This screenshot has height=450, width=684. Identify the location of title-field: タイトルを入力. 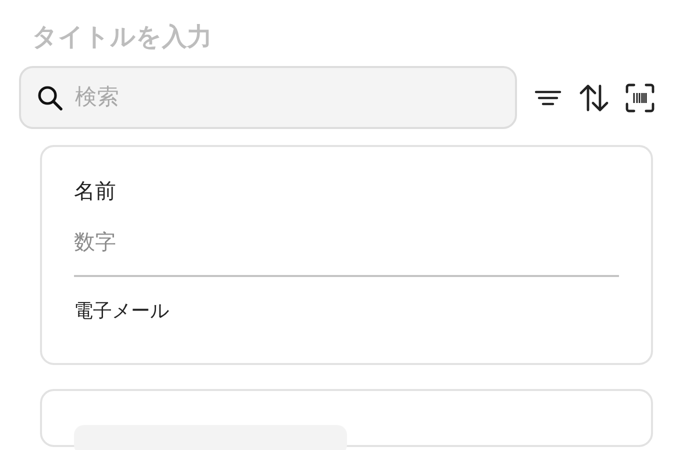
(219, 36).